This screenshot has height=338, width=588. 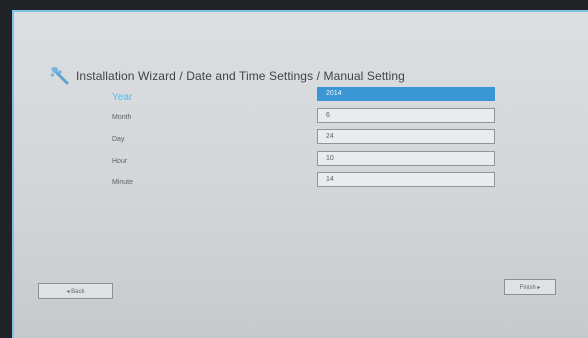 What do you see at coordinates (120, 161) in the screenshot?
I see `hour-label: Hour` at bounding box center [120, 161].